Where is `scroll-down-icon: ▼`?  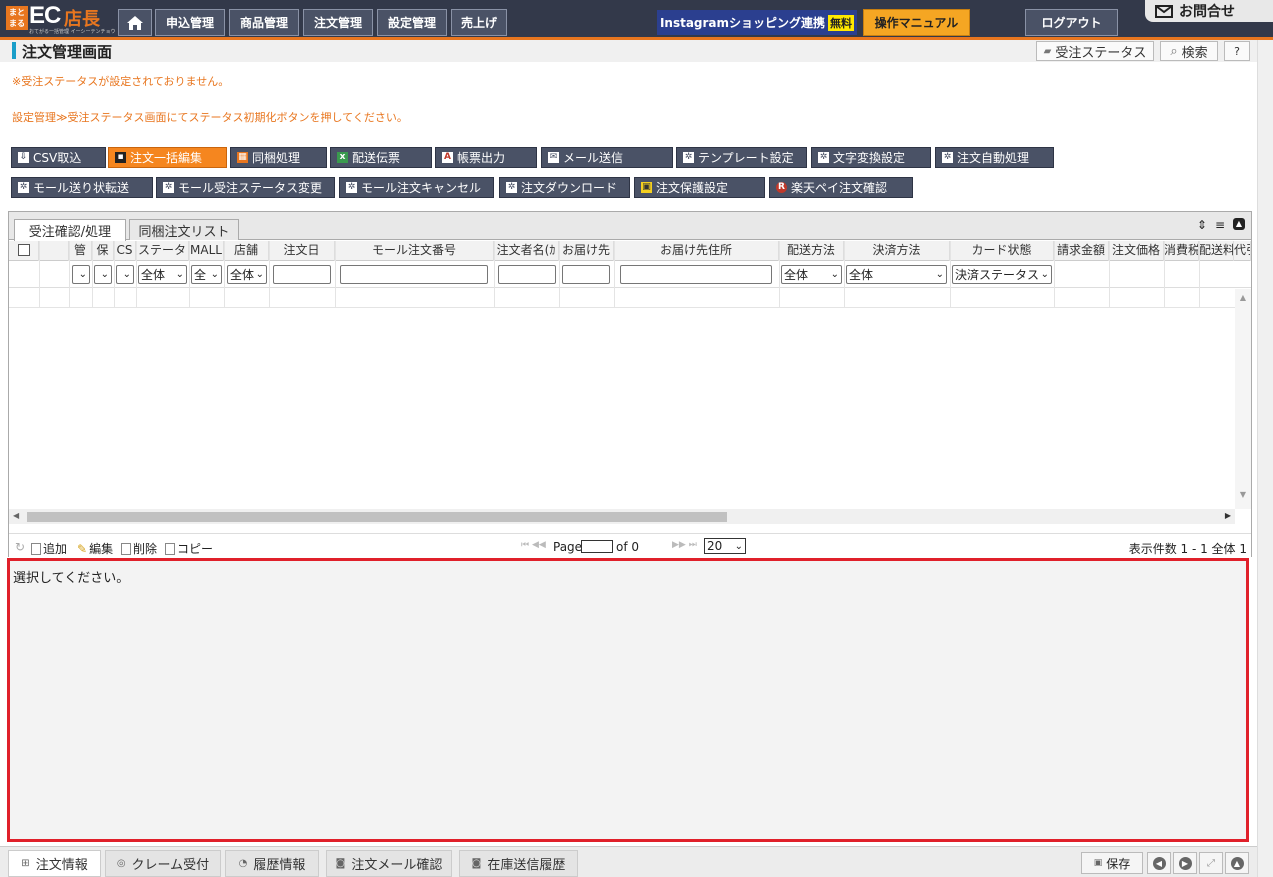
scroll-down-icon: ▼ is located at coordinates (1243, 494).